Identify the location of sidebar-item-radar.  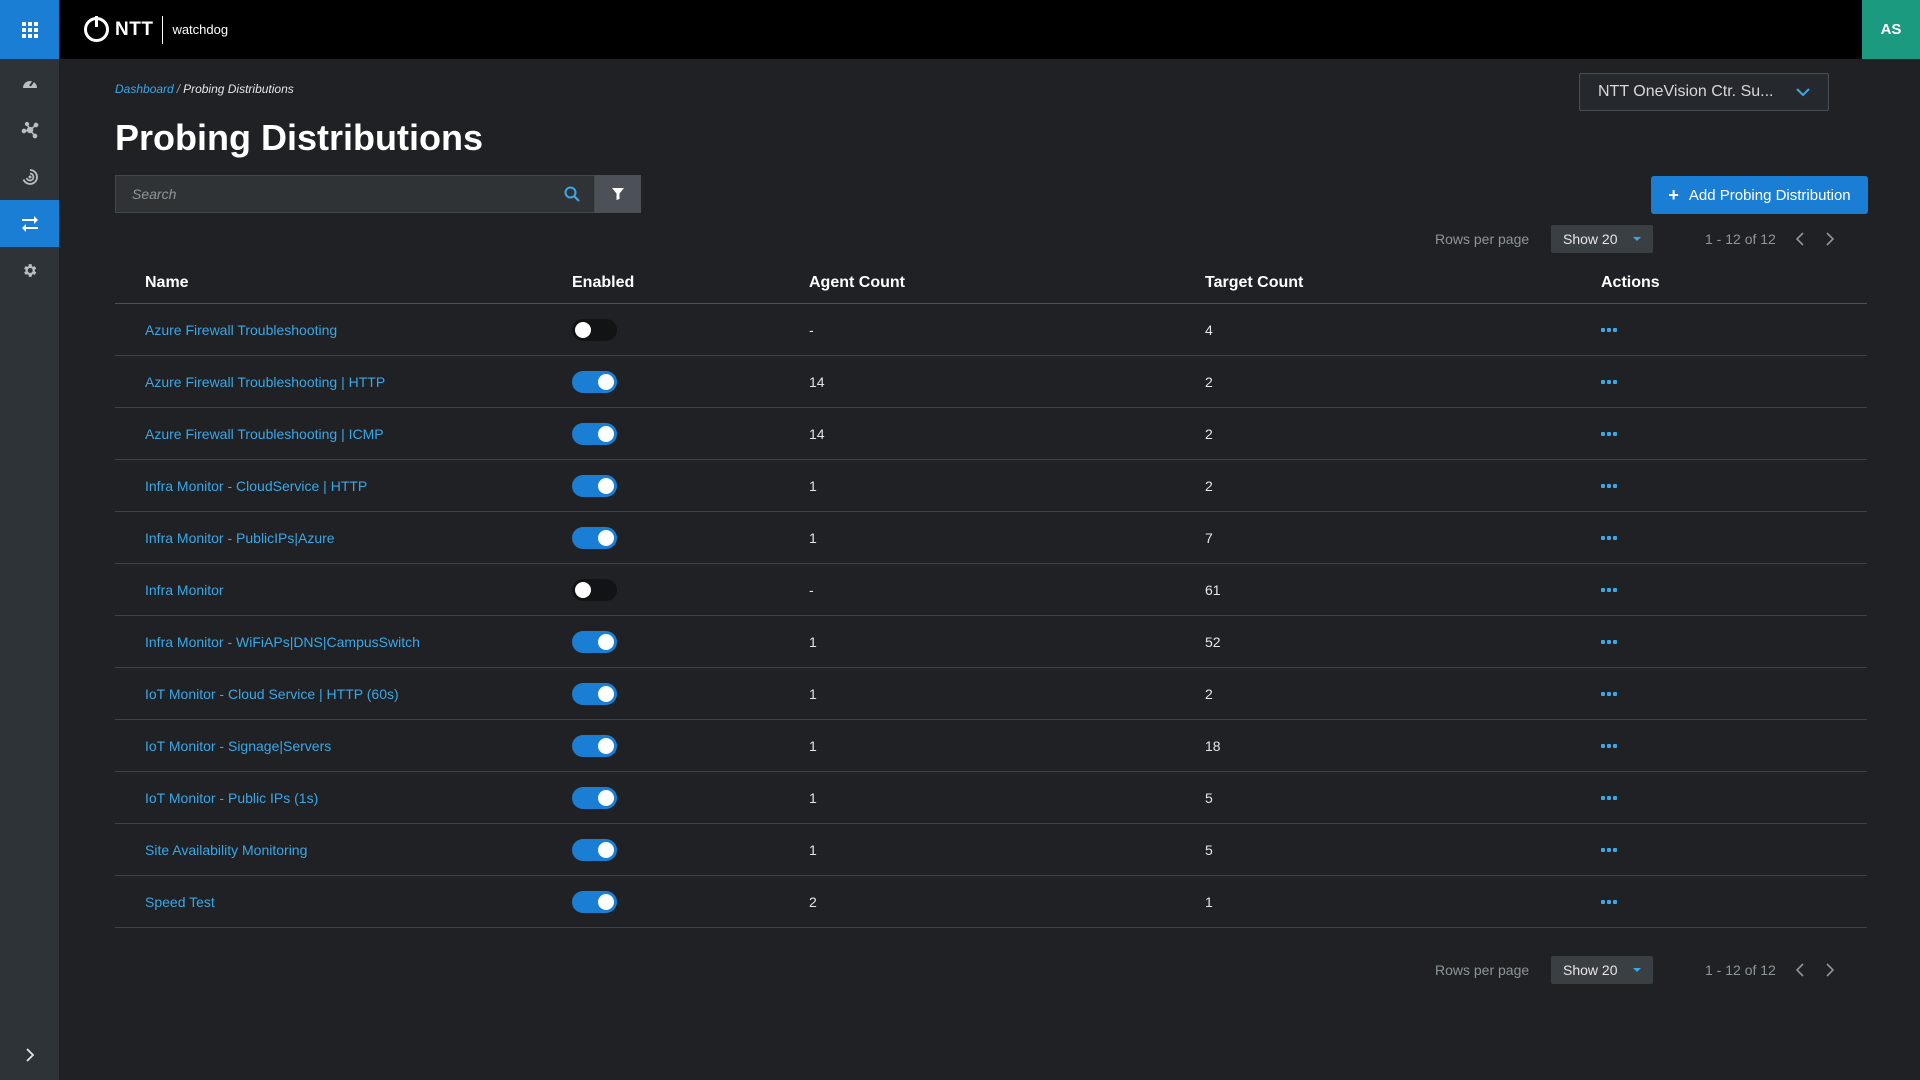
(29, 176).